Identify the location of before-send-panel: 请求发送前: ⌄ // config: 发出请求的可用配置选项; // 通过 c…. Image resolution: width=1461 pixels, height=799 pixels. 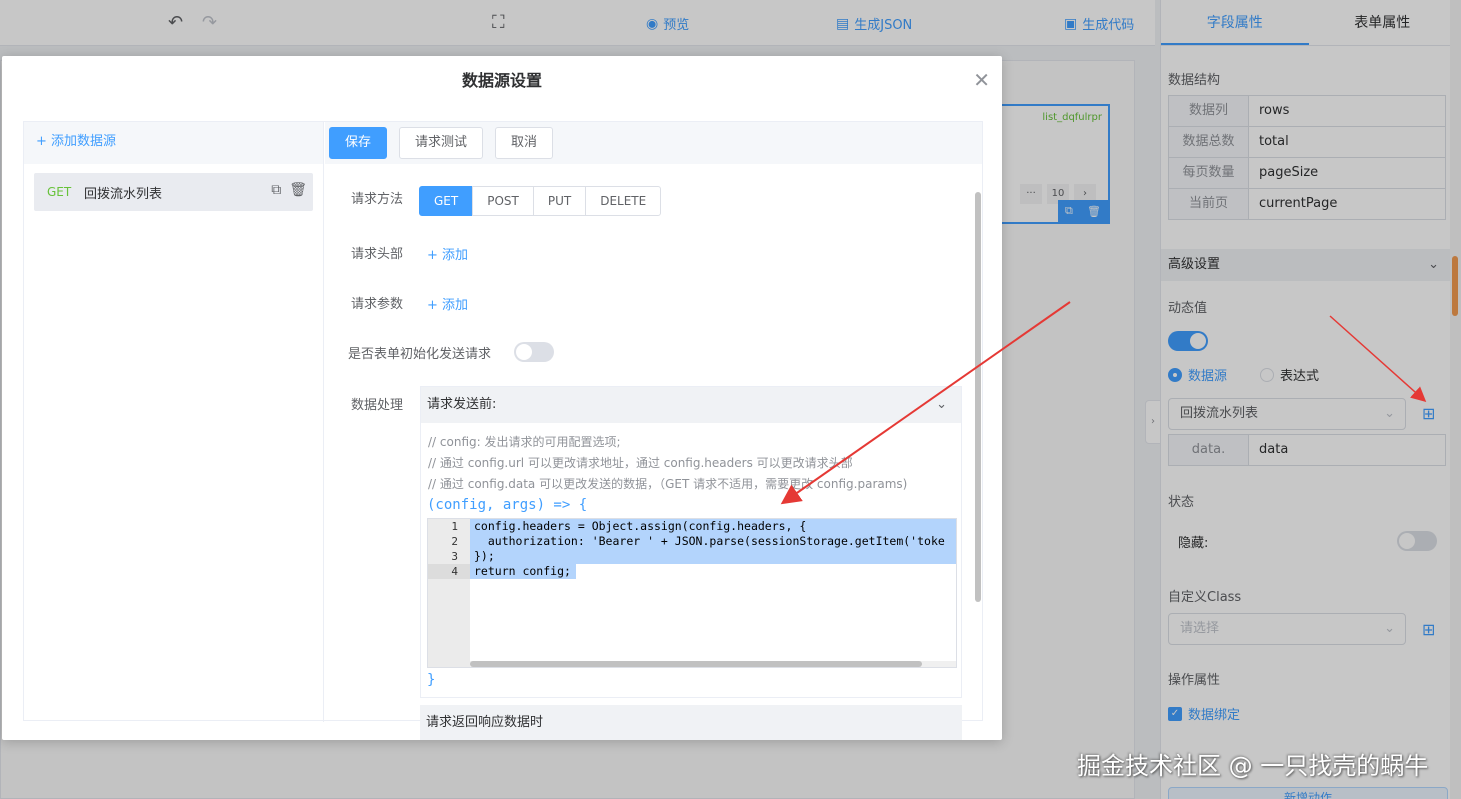
(691, 542).